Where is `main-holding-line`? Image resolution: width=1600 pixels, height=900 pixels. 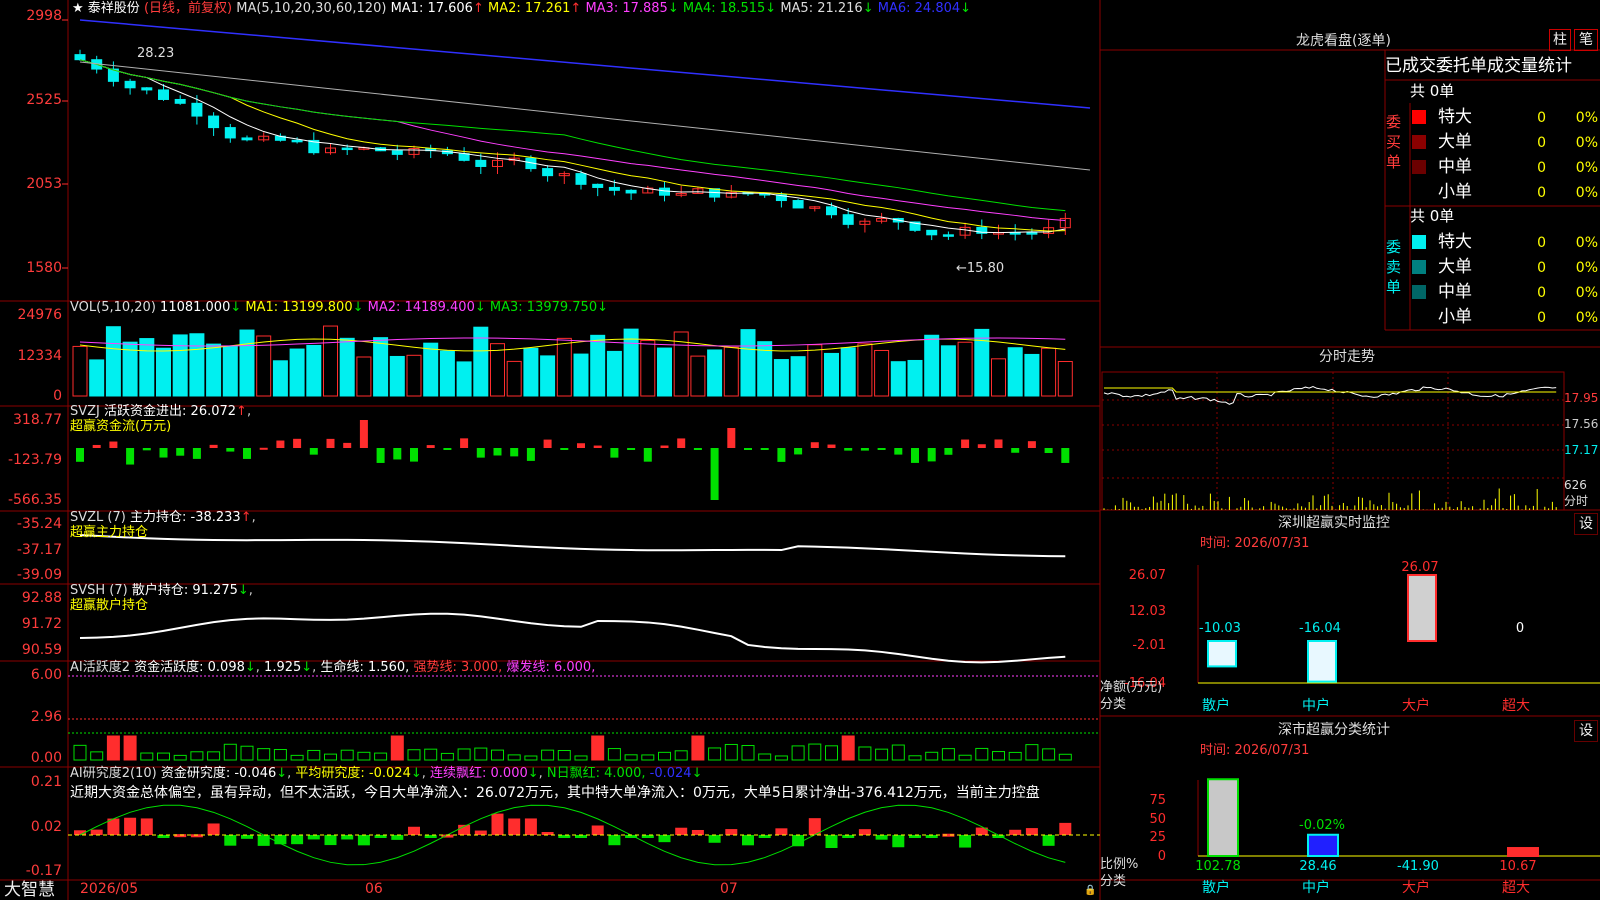 main-holding-line is located at coordinates (572, 546).